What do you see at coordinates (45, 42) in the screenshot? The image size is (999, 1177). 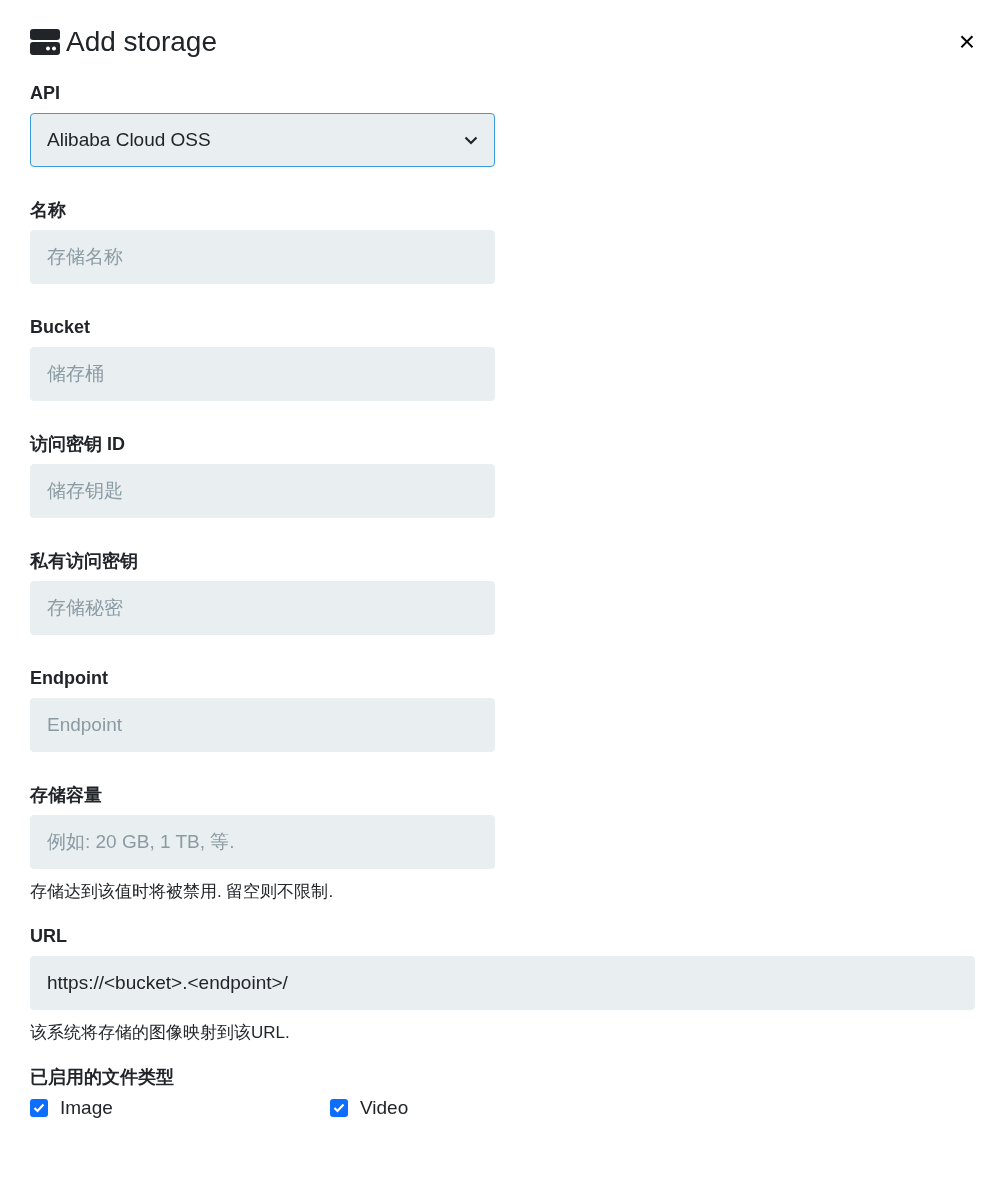 I see `server-icon` at bounding box center [45, 42].